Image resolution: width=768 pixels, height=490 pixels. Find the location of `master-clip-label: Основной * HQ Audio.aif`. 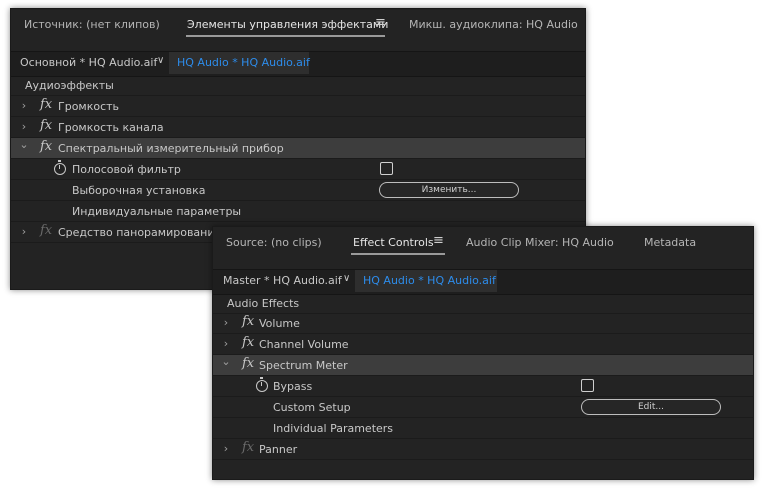

master-clip-label: Основной * HQ Audio.aif is located at coordinates (88, 62).